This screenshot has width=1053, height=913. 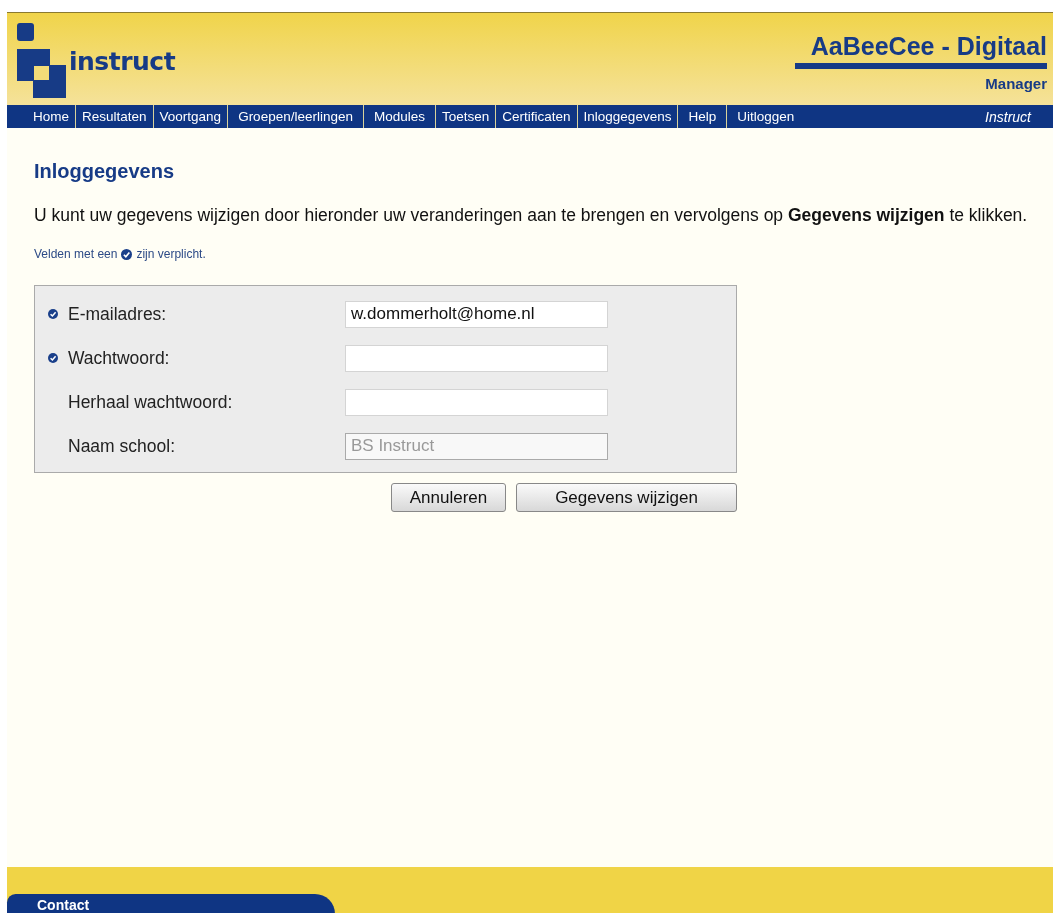 I want to click on input-field: w.dommerholt@home.nl, so click(x=476, y=314).